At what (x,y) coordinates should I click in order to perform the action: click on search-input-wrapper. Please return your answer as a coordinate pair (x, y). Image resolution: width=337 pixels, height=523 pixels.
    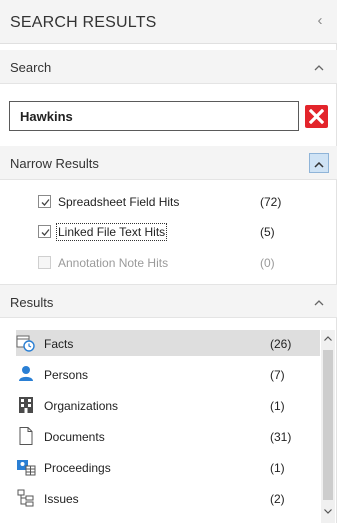
    Looking at the image, I should click on (154, 116).